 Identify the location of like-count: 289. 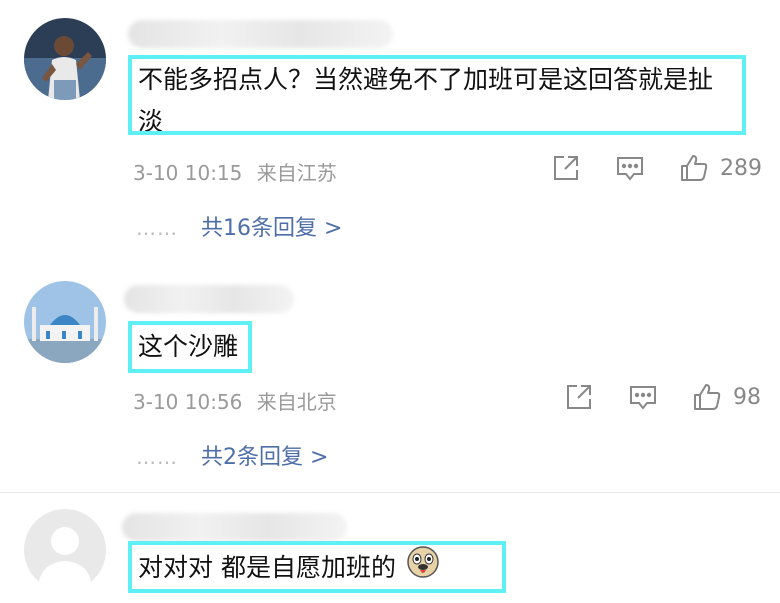
(741, 168).